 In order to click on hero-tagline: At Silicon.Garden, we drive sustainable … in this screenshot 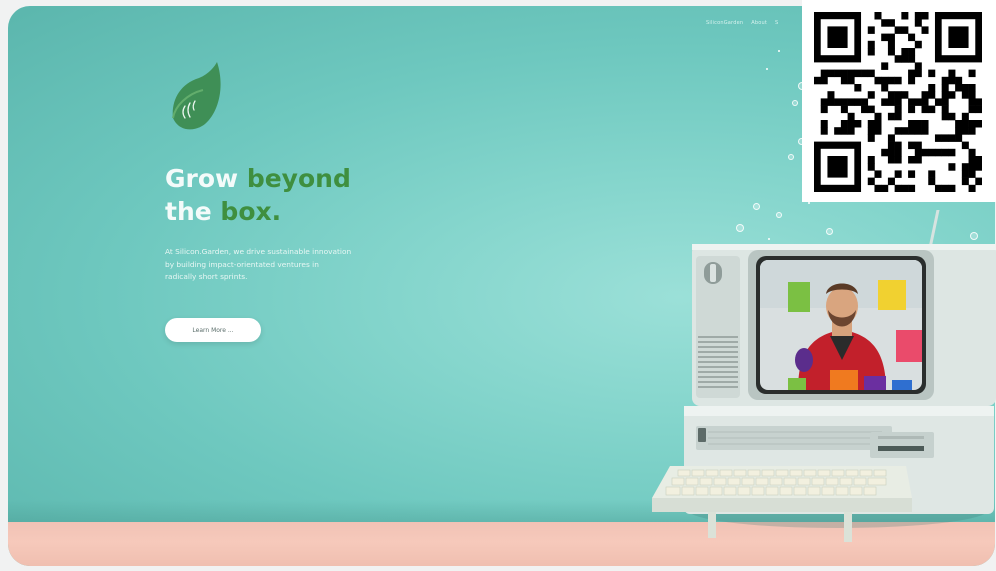, I will do `click(281, 265)`.